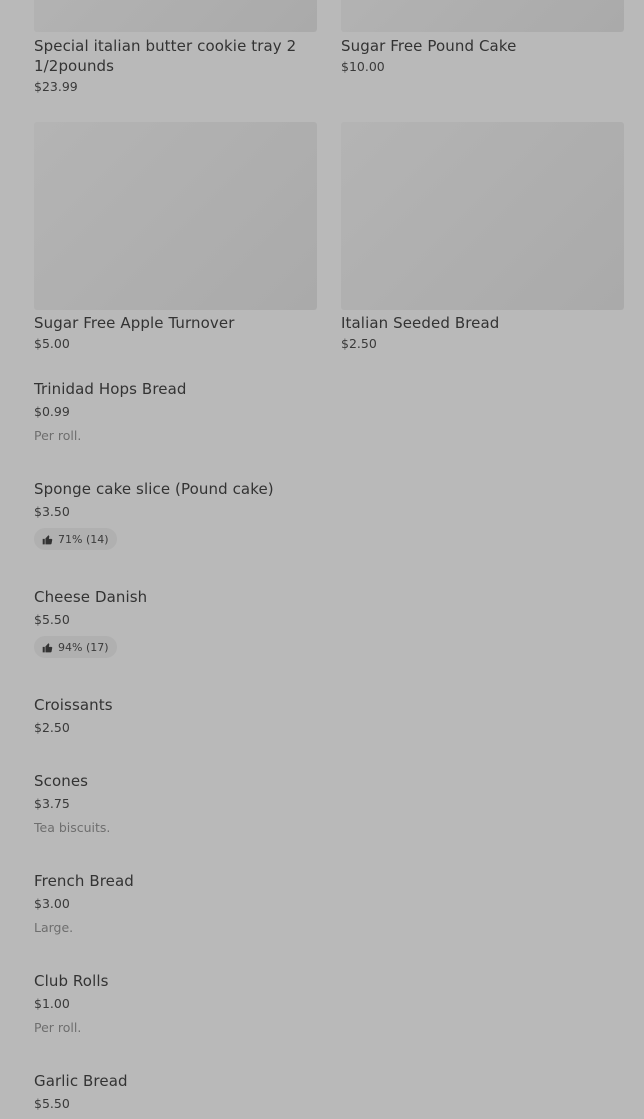 The width and height of the screenshot is (644, 1119). Describe the element at coordinates (134, 323) in the screenshot. I see `menu-item-title: Sugar Free Apple Turnover` at that location.